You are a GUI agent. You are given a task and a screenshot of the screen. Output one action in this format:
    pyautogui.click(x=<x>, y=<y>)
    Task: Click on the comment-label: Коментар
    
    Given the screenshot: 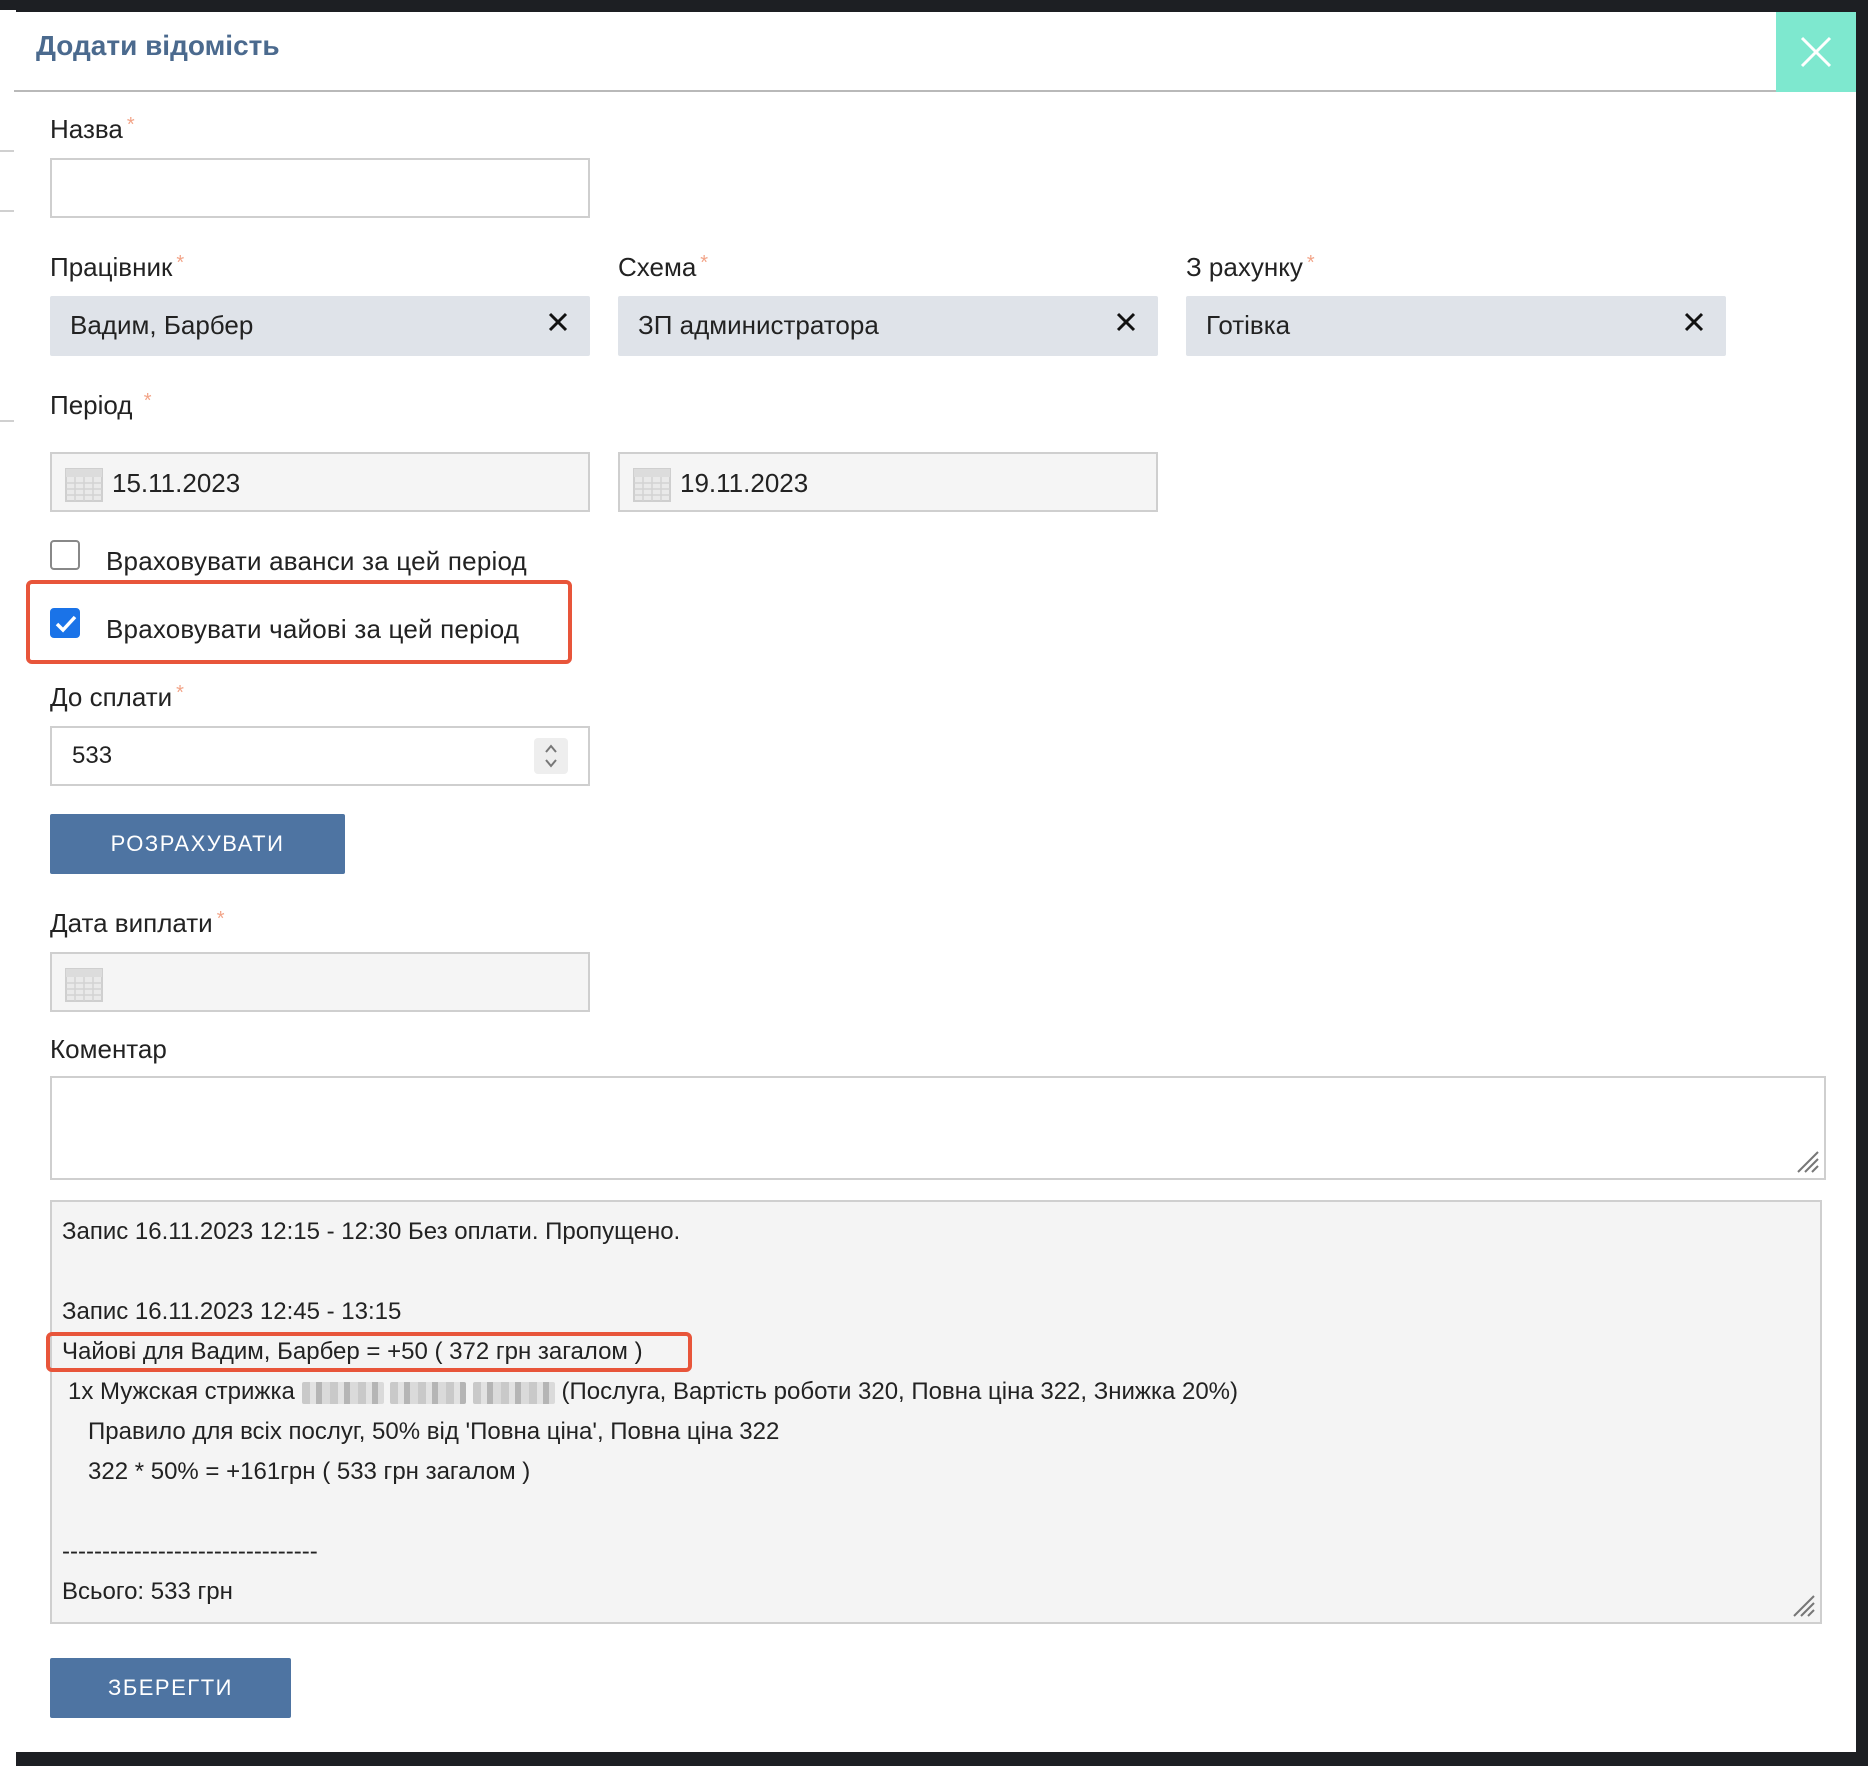 What is the action you would take?
    pyautogui.click(x=108, y=1049)
    